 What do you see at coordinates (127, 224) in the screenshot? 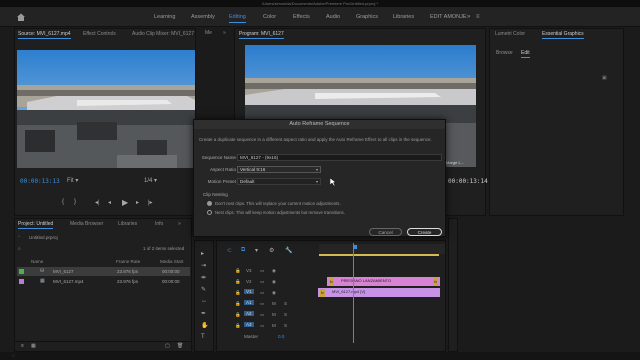
I see `tab-libraries: Libraries` at bounding box center [127, 224].